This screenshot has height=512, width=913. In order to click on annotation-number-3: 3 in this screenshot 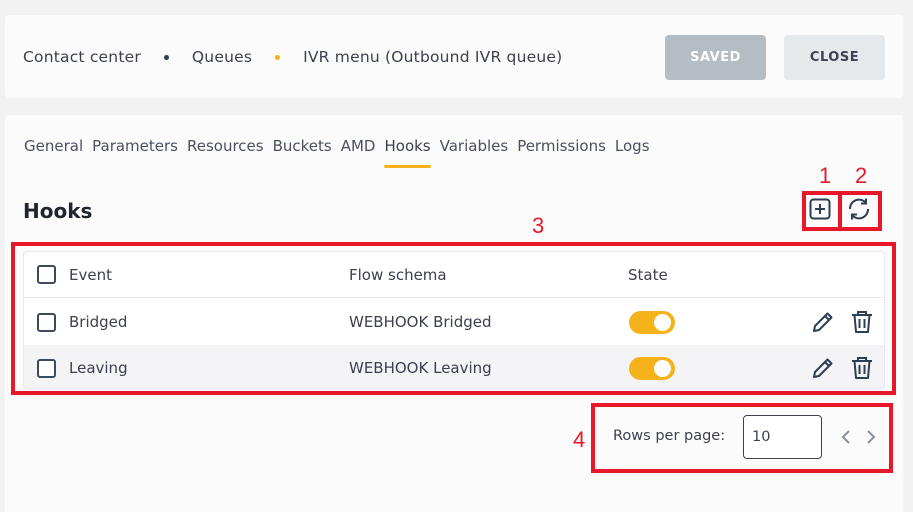, I will do `click(538, 225)`.